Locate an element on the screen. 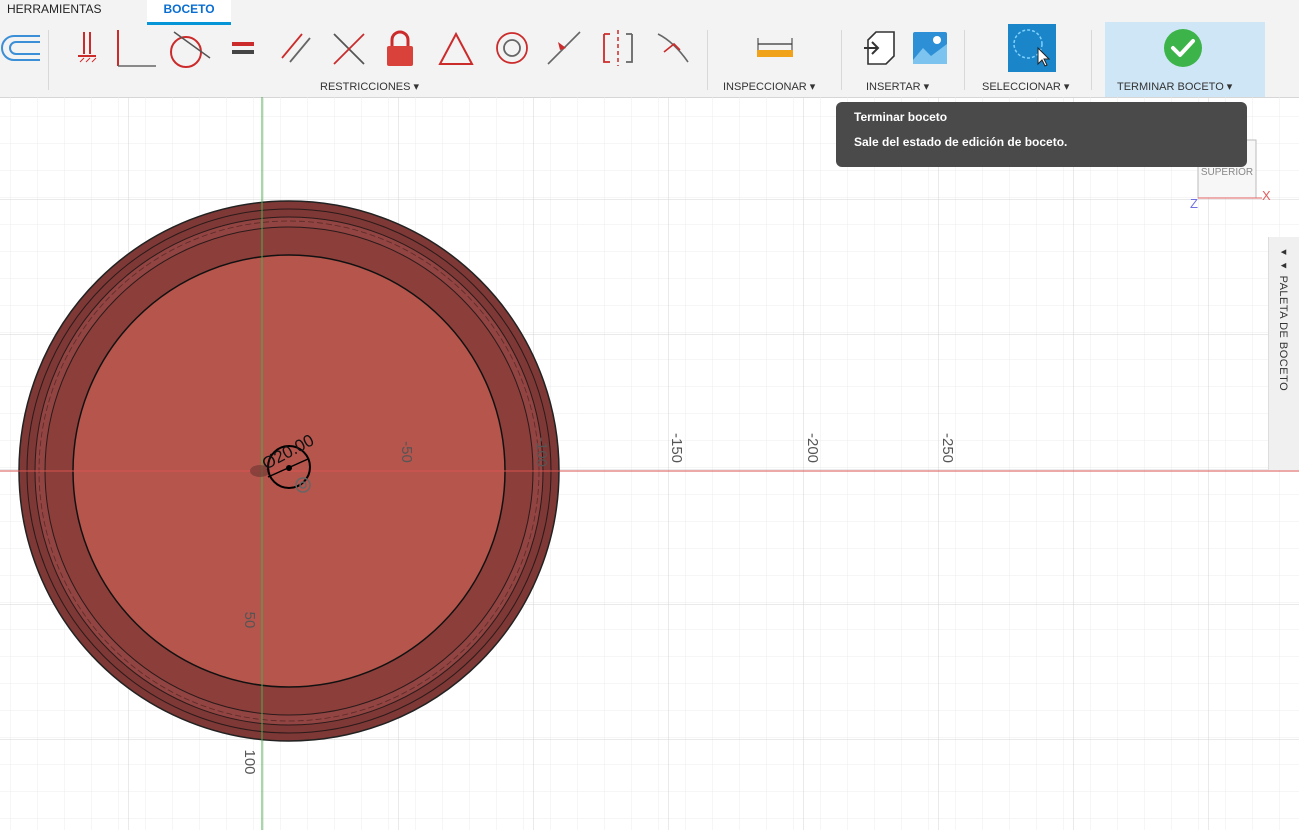 Image resolution: width=1299 pixels, height=830 pixels. tooltip-body: Sale del estado de edición de boceto. is located at coordinates (961, 142).